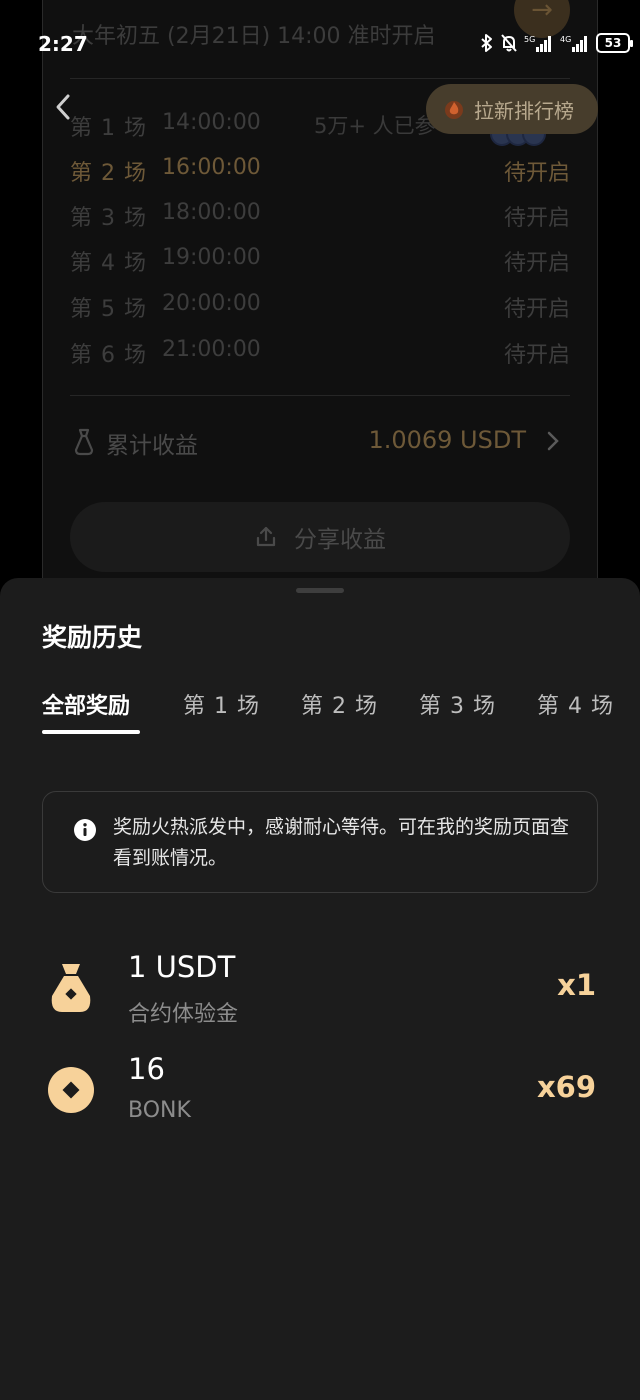 The height and width of the screenshot is (1400, 640). Describe the element at coordinates (63, 44) in the screenshot. I see `clock: 2:27` at that location.